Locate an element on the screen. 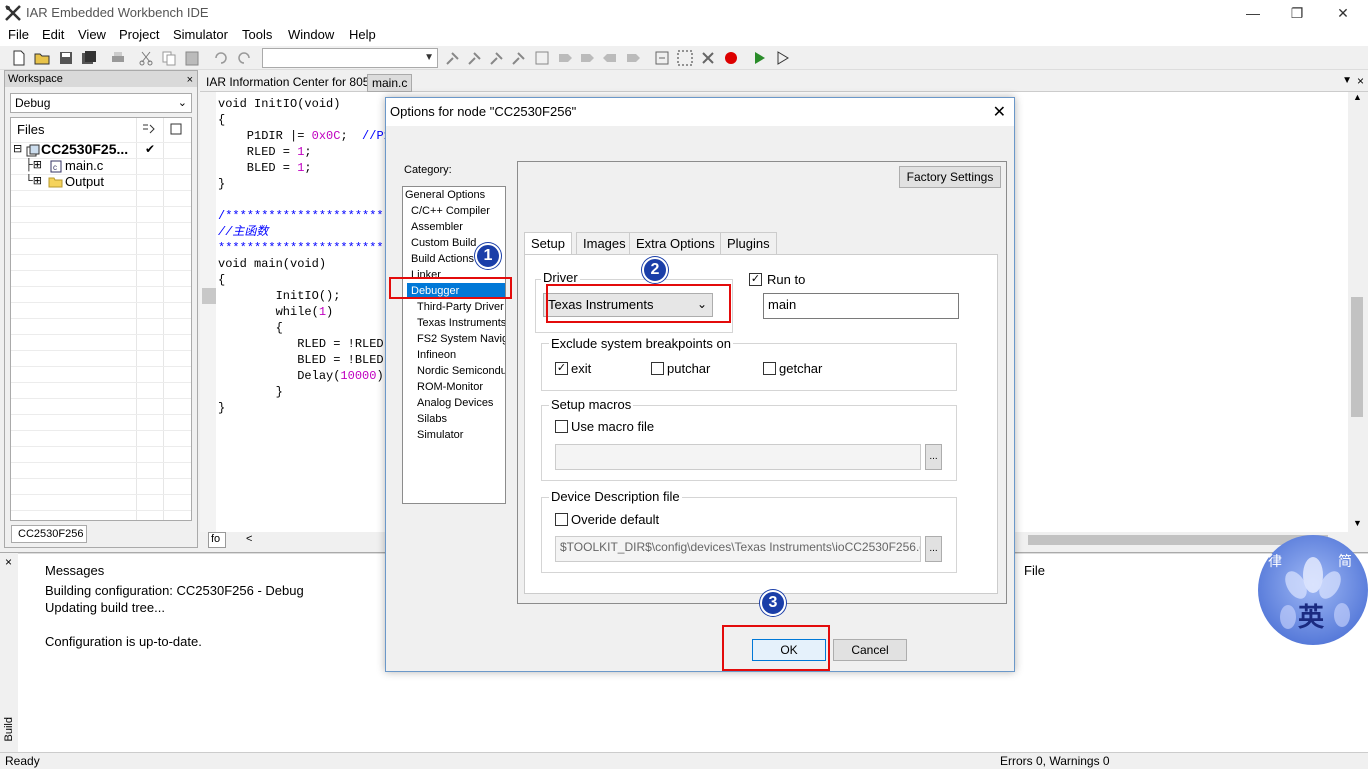 The width and height of the screenshot is (1368, 769). configuration-select: Debug ⌄ is located at coordinates (101, 103).